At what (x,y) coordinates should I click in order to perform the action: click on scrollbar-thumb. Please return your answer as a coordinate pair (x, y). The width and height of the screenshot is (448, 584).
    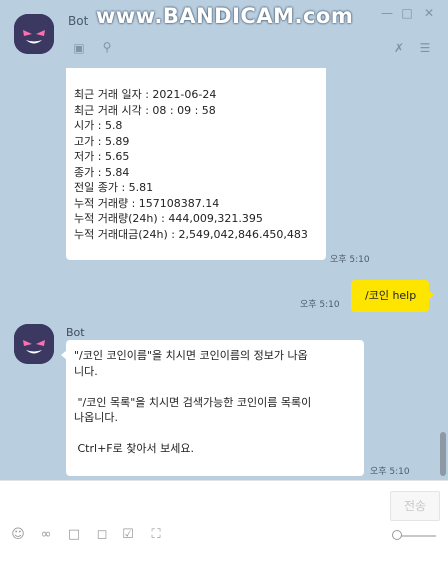
    Looking at the image, I should click on (443, 454).